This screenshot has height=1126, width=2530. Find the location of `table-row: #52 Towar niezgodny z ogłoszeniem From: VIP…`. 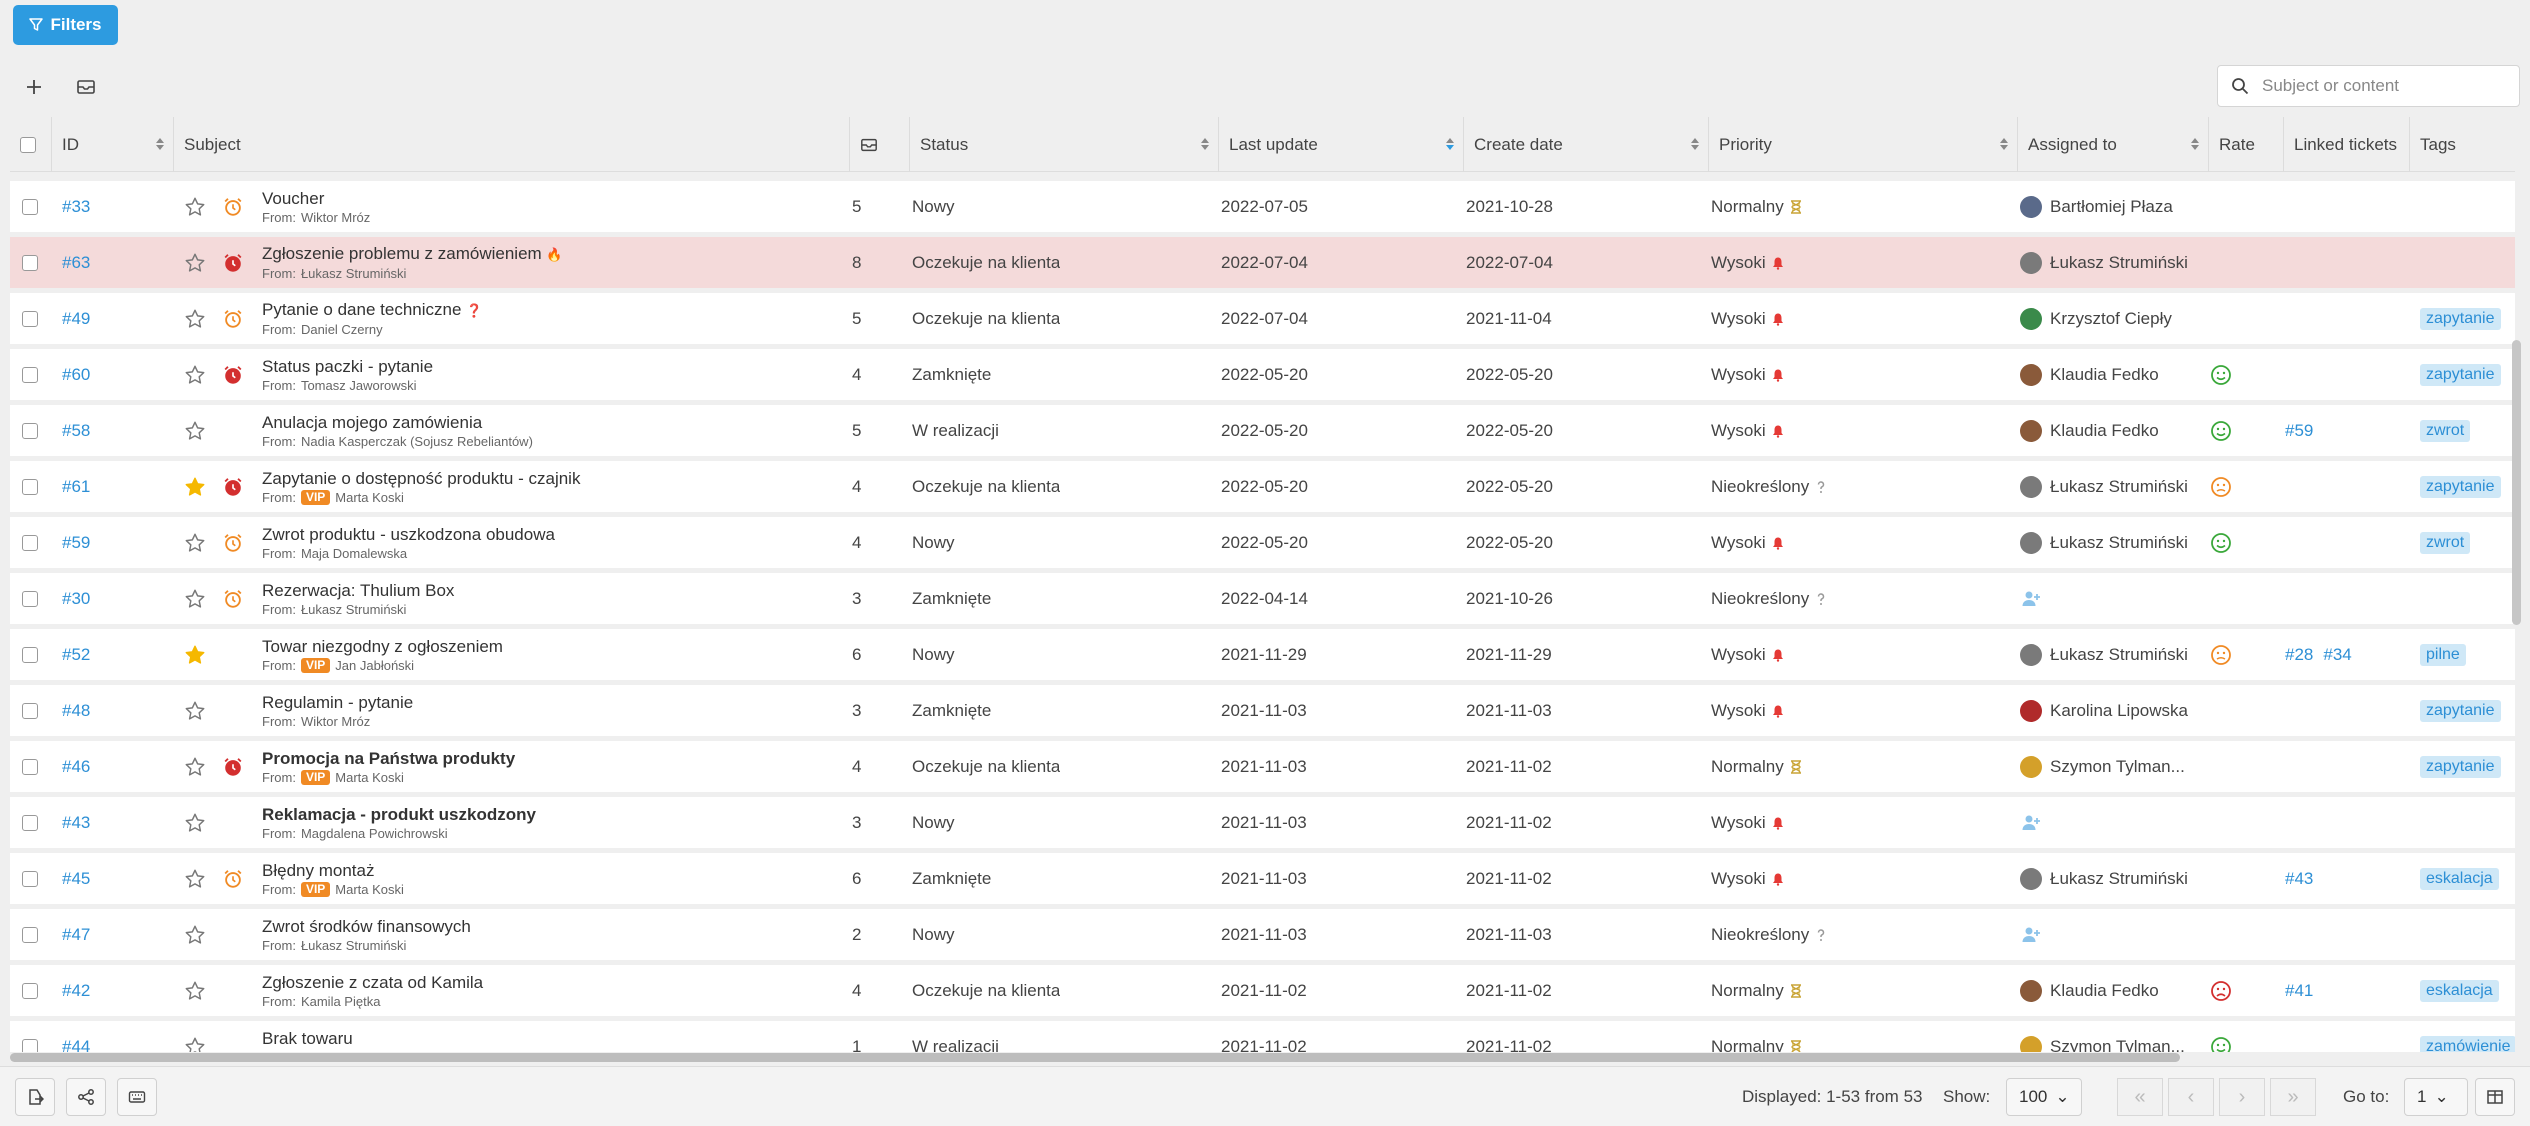

table-row: #52 Towar niezgodny z ogłoszeniem From: VIP… is located at coordinates (1262, 654).